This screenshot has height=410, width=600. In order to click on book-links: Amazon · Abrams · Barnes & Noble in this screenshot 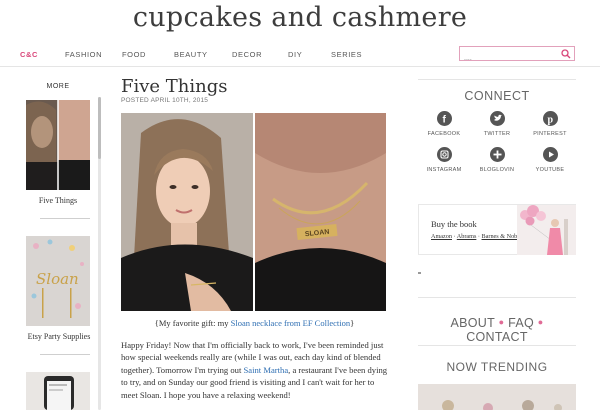, I will do `click(476, 236)`.